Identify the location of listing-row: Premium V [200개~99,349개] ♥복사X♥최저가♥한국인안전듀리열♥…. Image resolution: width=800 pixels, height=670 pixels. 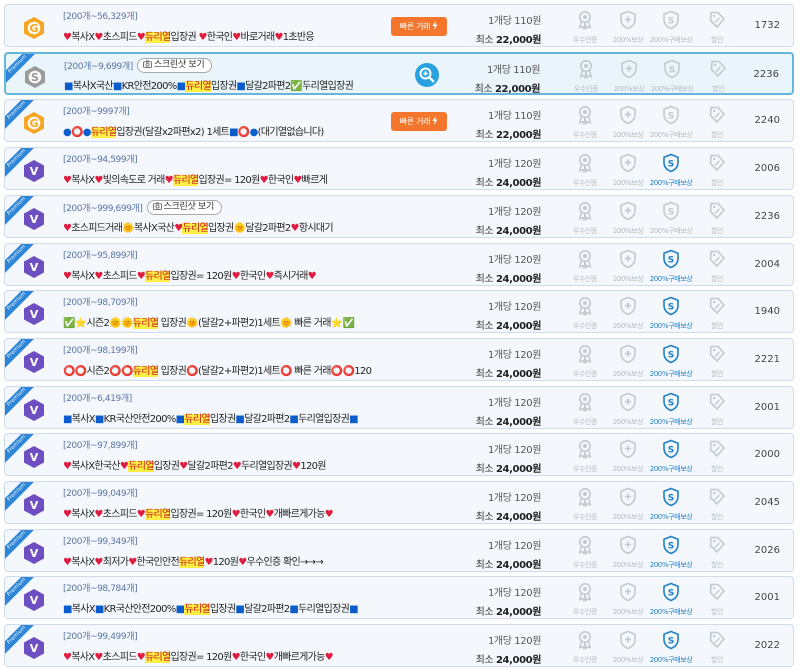
(399, 550).